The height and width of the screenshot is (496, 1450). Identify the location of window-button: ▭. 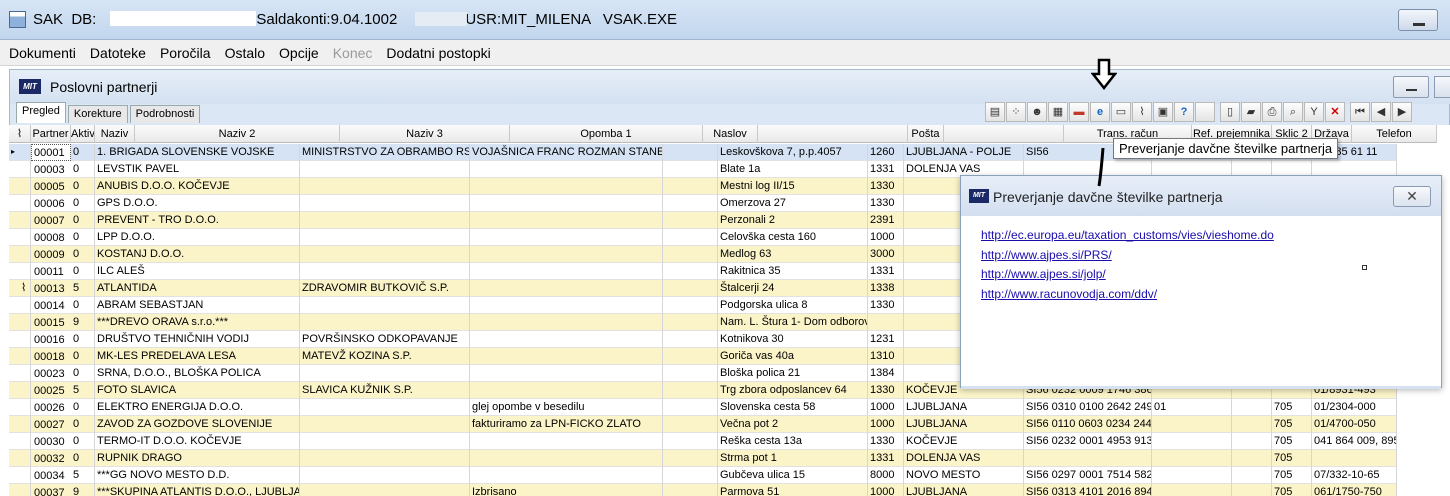
(1121, 112).